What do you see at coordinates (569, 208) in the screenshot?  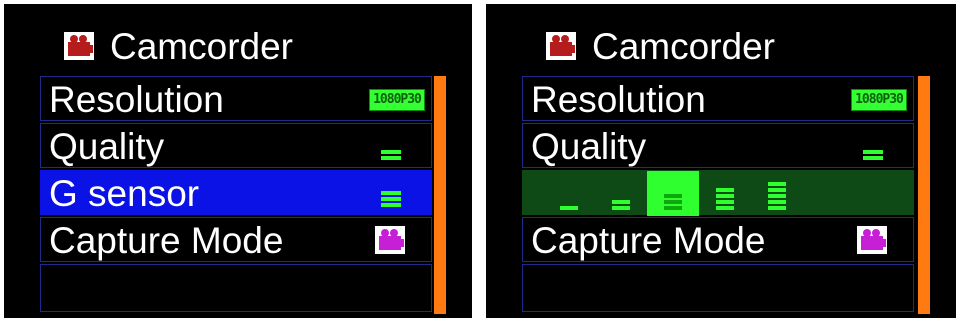 I see `level-1-bars-icon` at bounding box center [569, 208].